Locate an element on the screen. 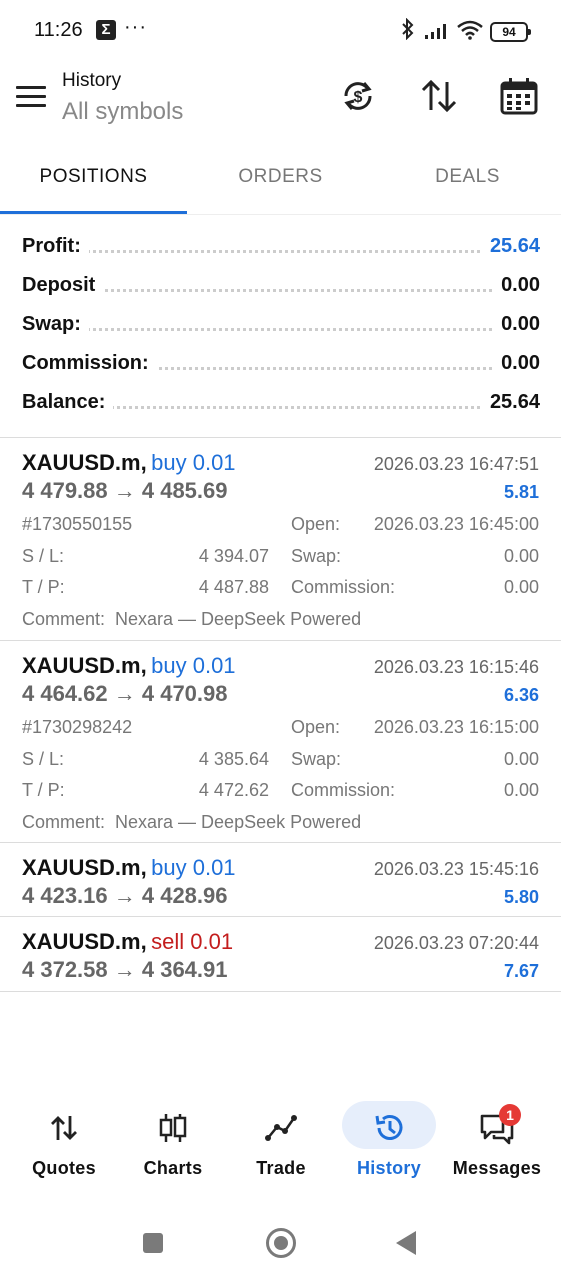 The height and width of the screenshot is (1280, 561). symbol-filter: All symbols is located at coordinates (122, 112).